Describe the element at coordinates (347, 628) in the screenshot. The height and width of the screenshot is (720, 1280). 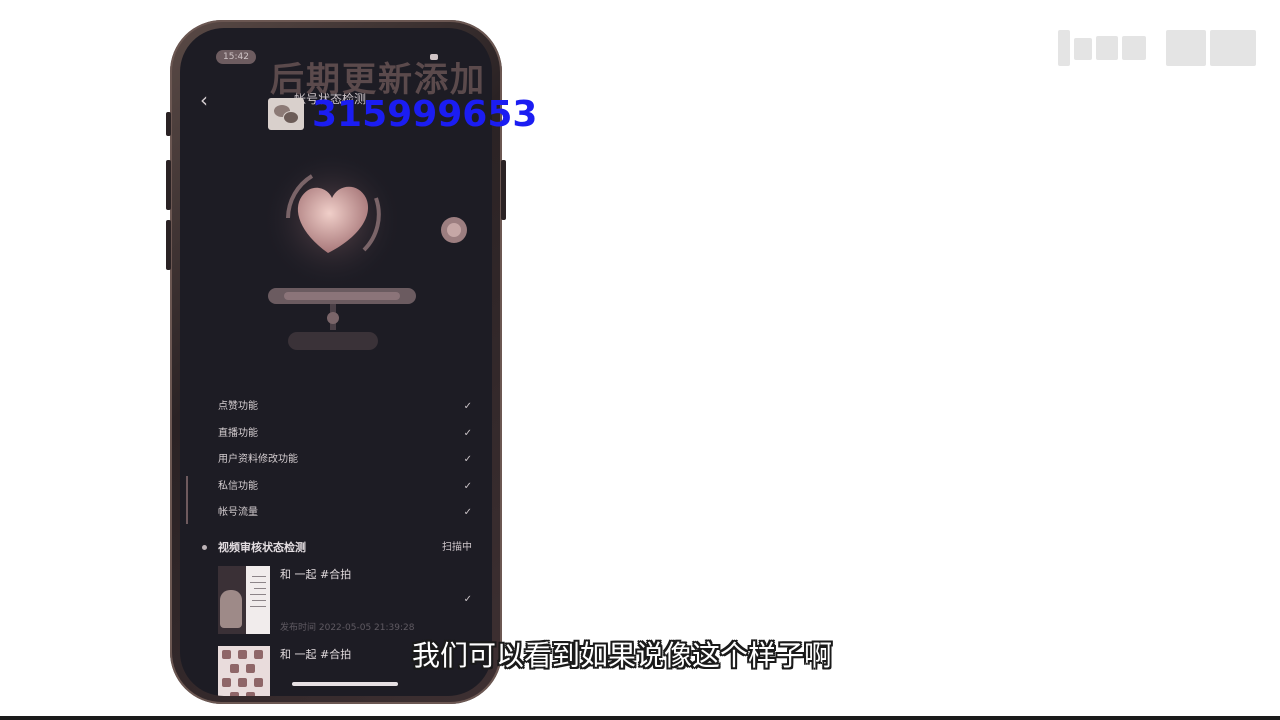
I see `video-publish-time: 发布时间 2022-05-05 21:39:28` at that location.